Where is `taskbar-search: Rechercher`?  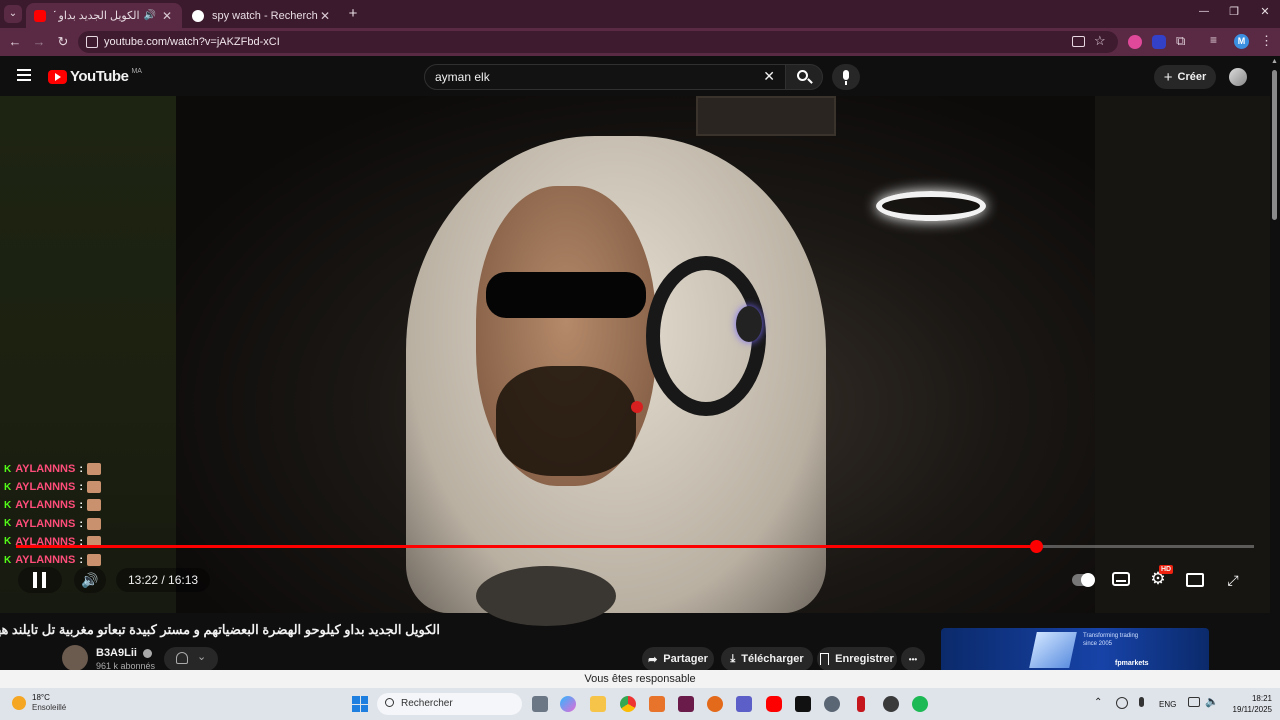
taskbar-search: Rechercher is located at coordinates (449, 704).